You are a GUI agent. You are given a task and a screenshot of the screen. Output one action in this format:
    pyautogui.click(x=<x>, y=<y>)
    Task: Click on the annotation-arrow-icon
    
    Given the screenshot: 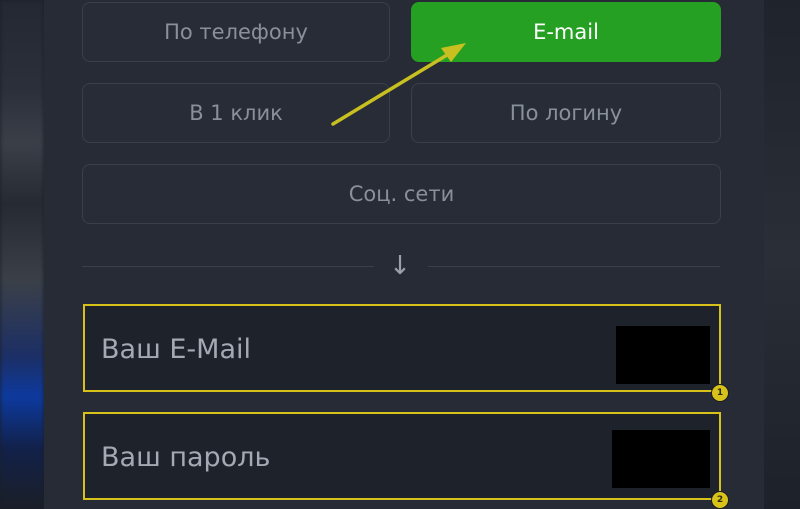 What is the action you would take?
    pyautogui.click(x=398, y=84)
    